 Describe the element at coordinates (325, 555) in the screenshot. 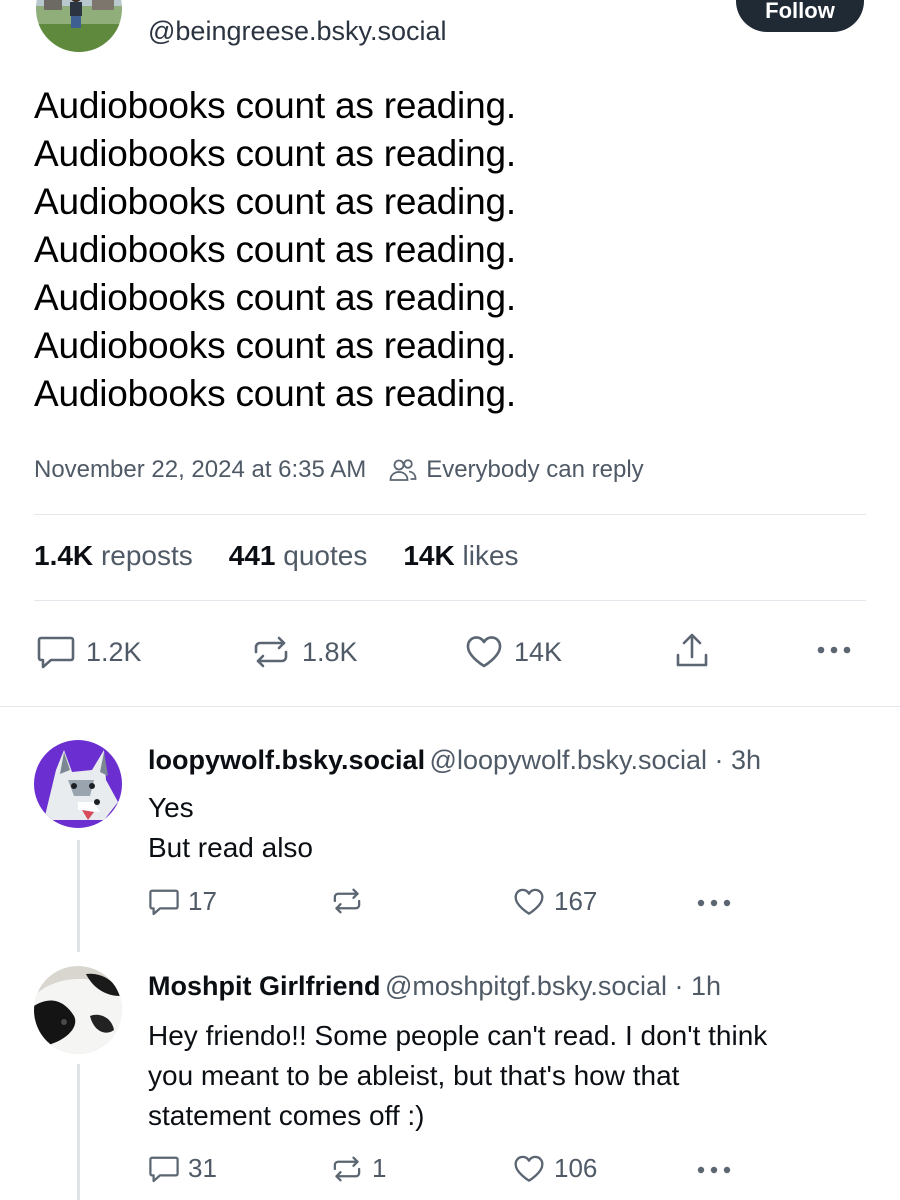

I see `quotes-count-label: quotes` at that location.